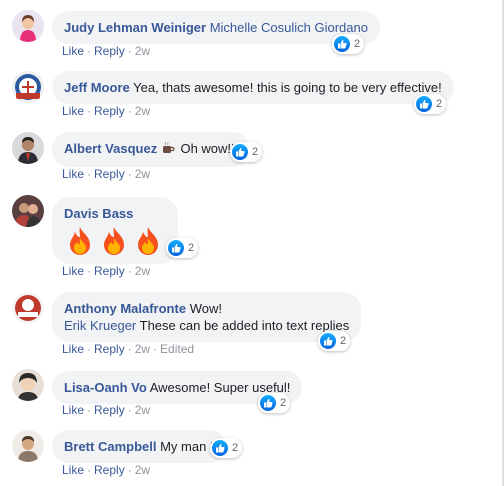  What do you see at coordinates (105, 387) in the screenshot?
I see `comment-author: Lisa-Oanh Vo` at bounding box center [105, 387].